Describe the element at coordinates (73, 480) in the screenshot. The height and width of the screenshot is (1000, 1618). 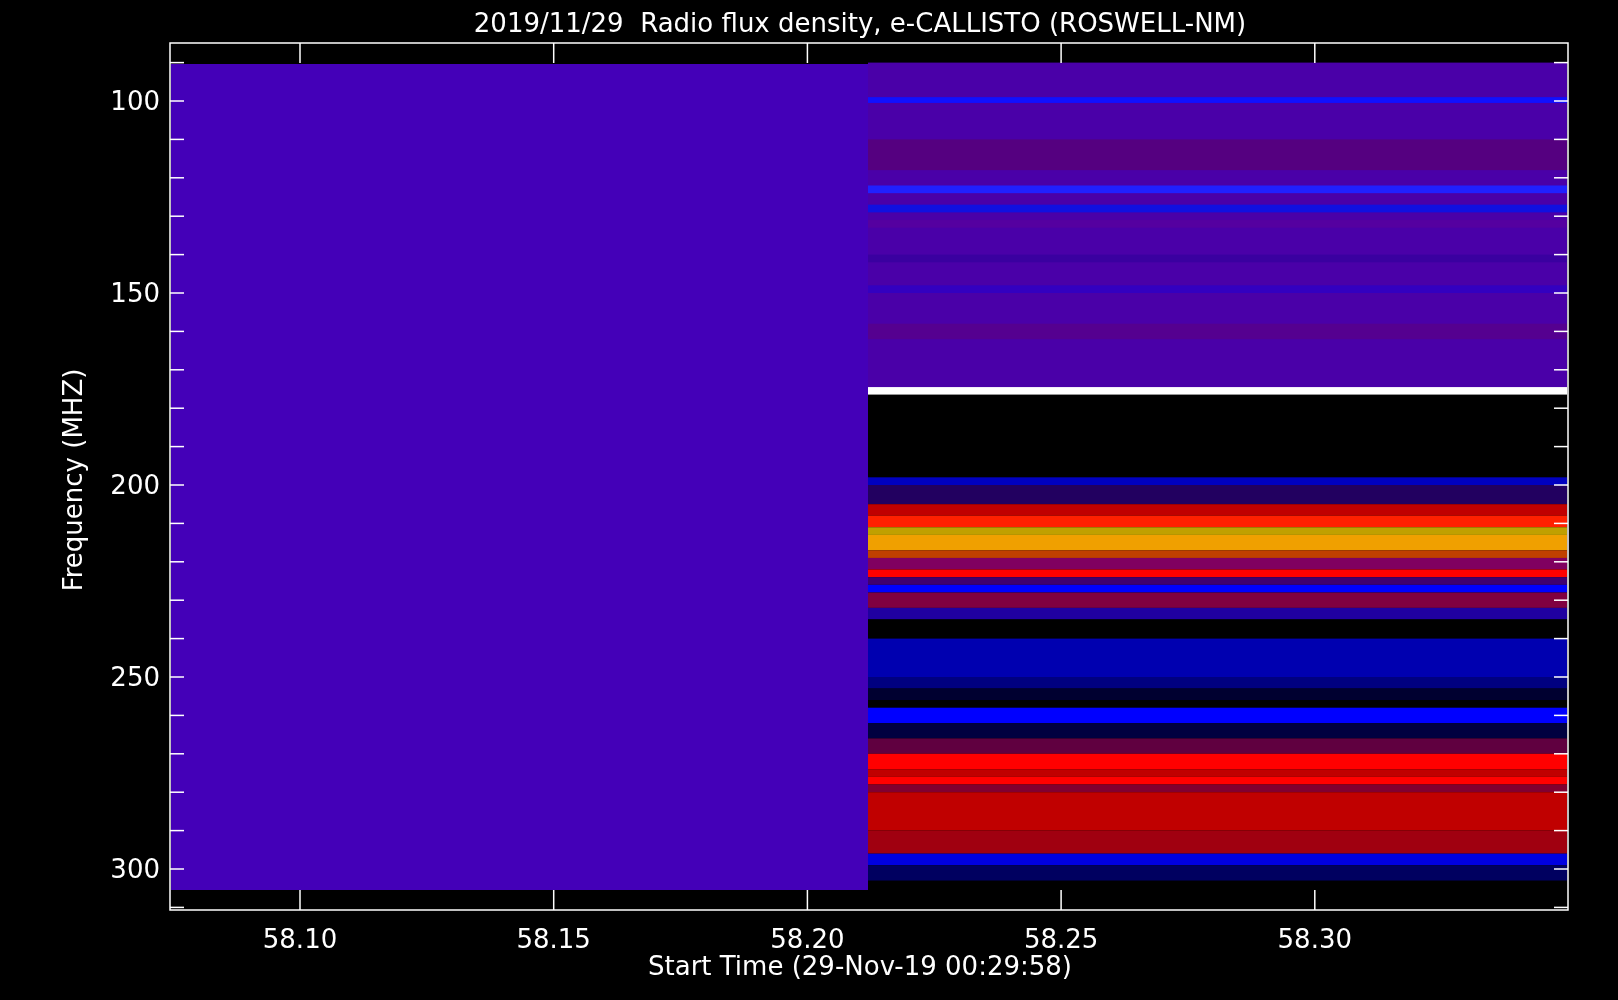
I see `y-axis-label: Frequency (MHZ)` at that location.